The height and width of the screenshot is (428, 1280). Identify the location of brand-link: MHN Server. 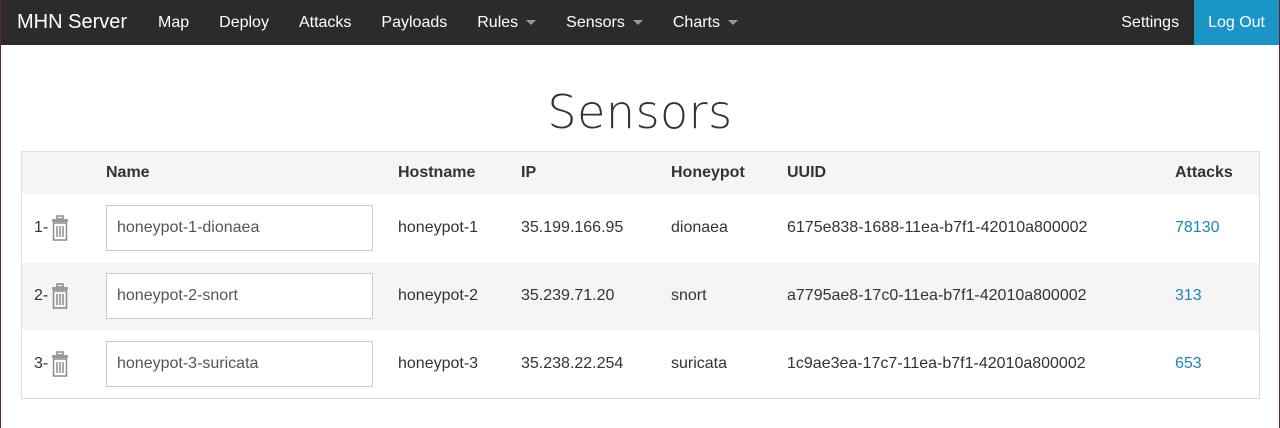
(72, 22).